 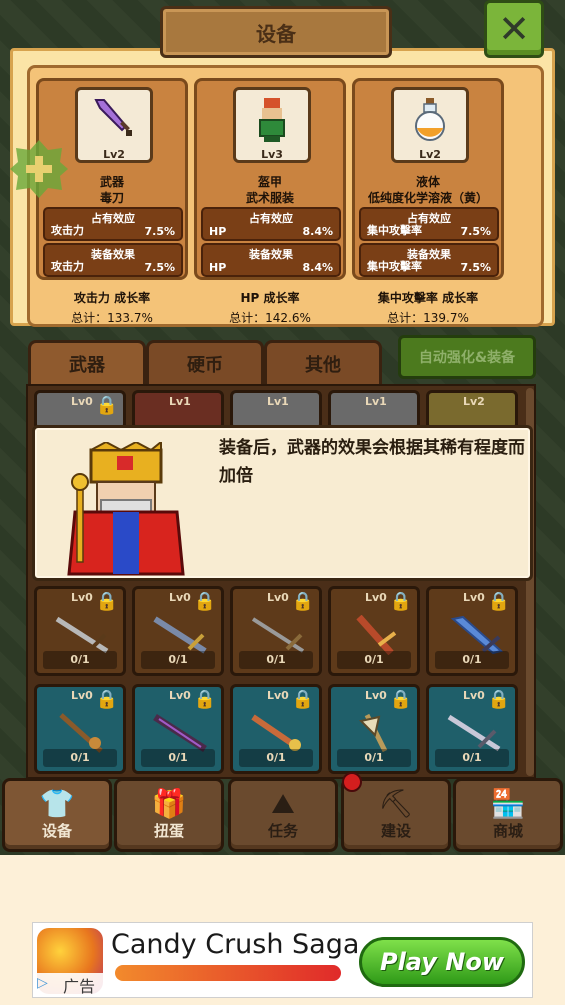 What do you see at coordinates (271, 218) in the screenshot?
I see `possess-effect-header: 占有效应` at bounding box center [271, 218].